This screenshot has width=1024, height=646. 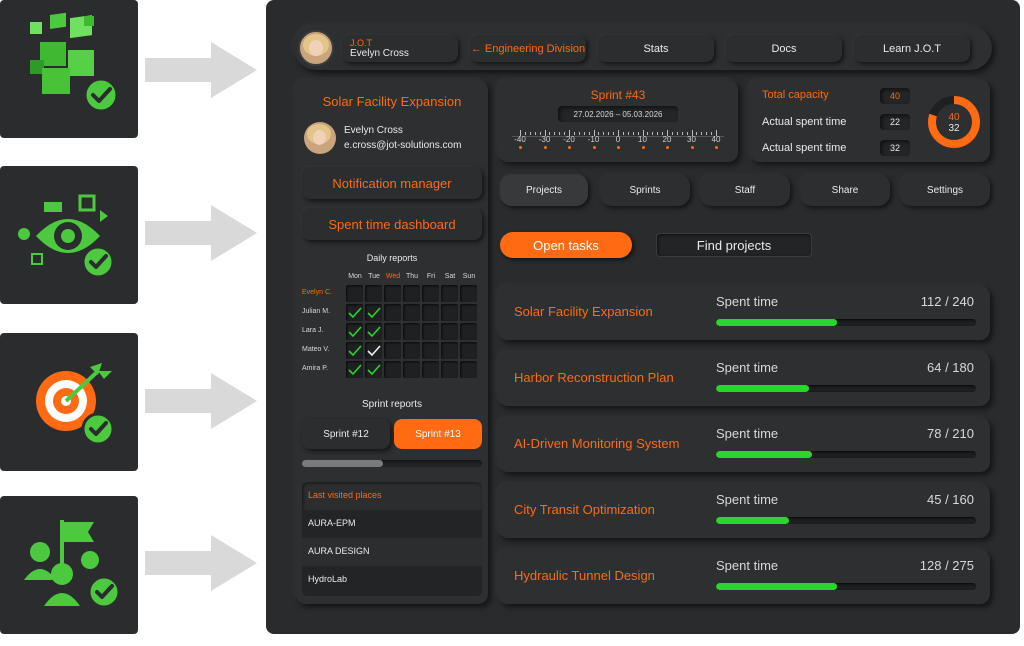 What do you see at coordinates (734, 245) in the screenshot?
I see `find-projects-button: Find projects` at bounding box center [734, 245].